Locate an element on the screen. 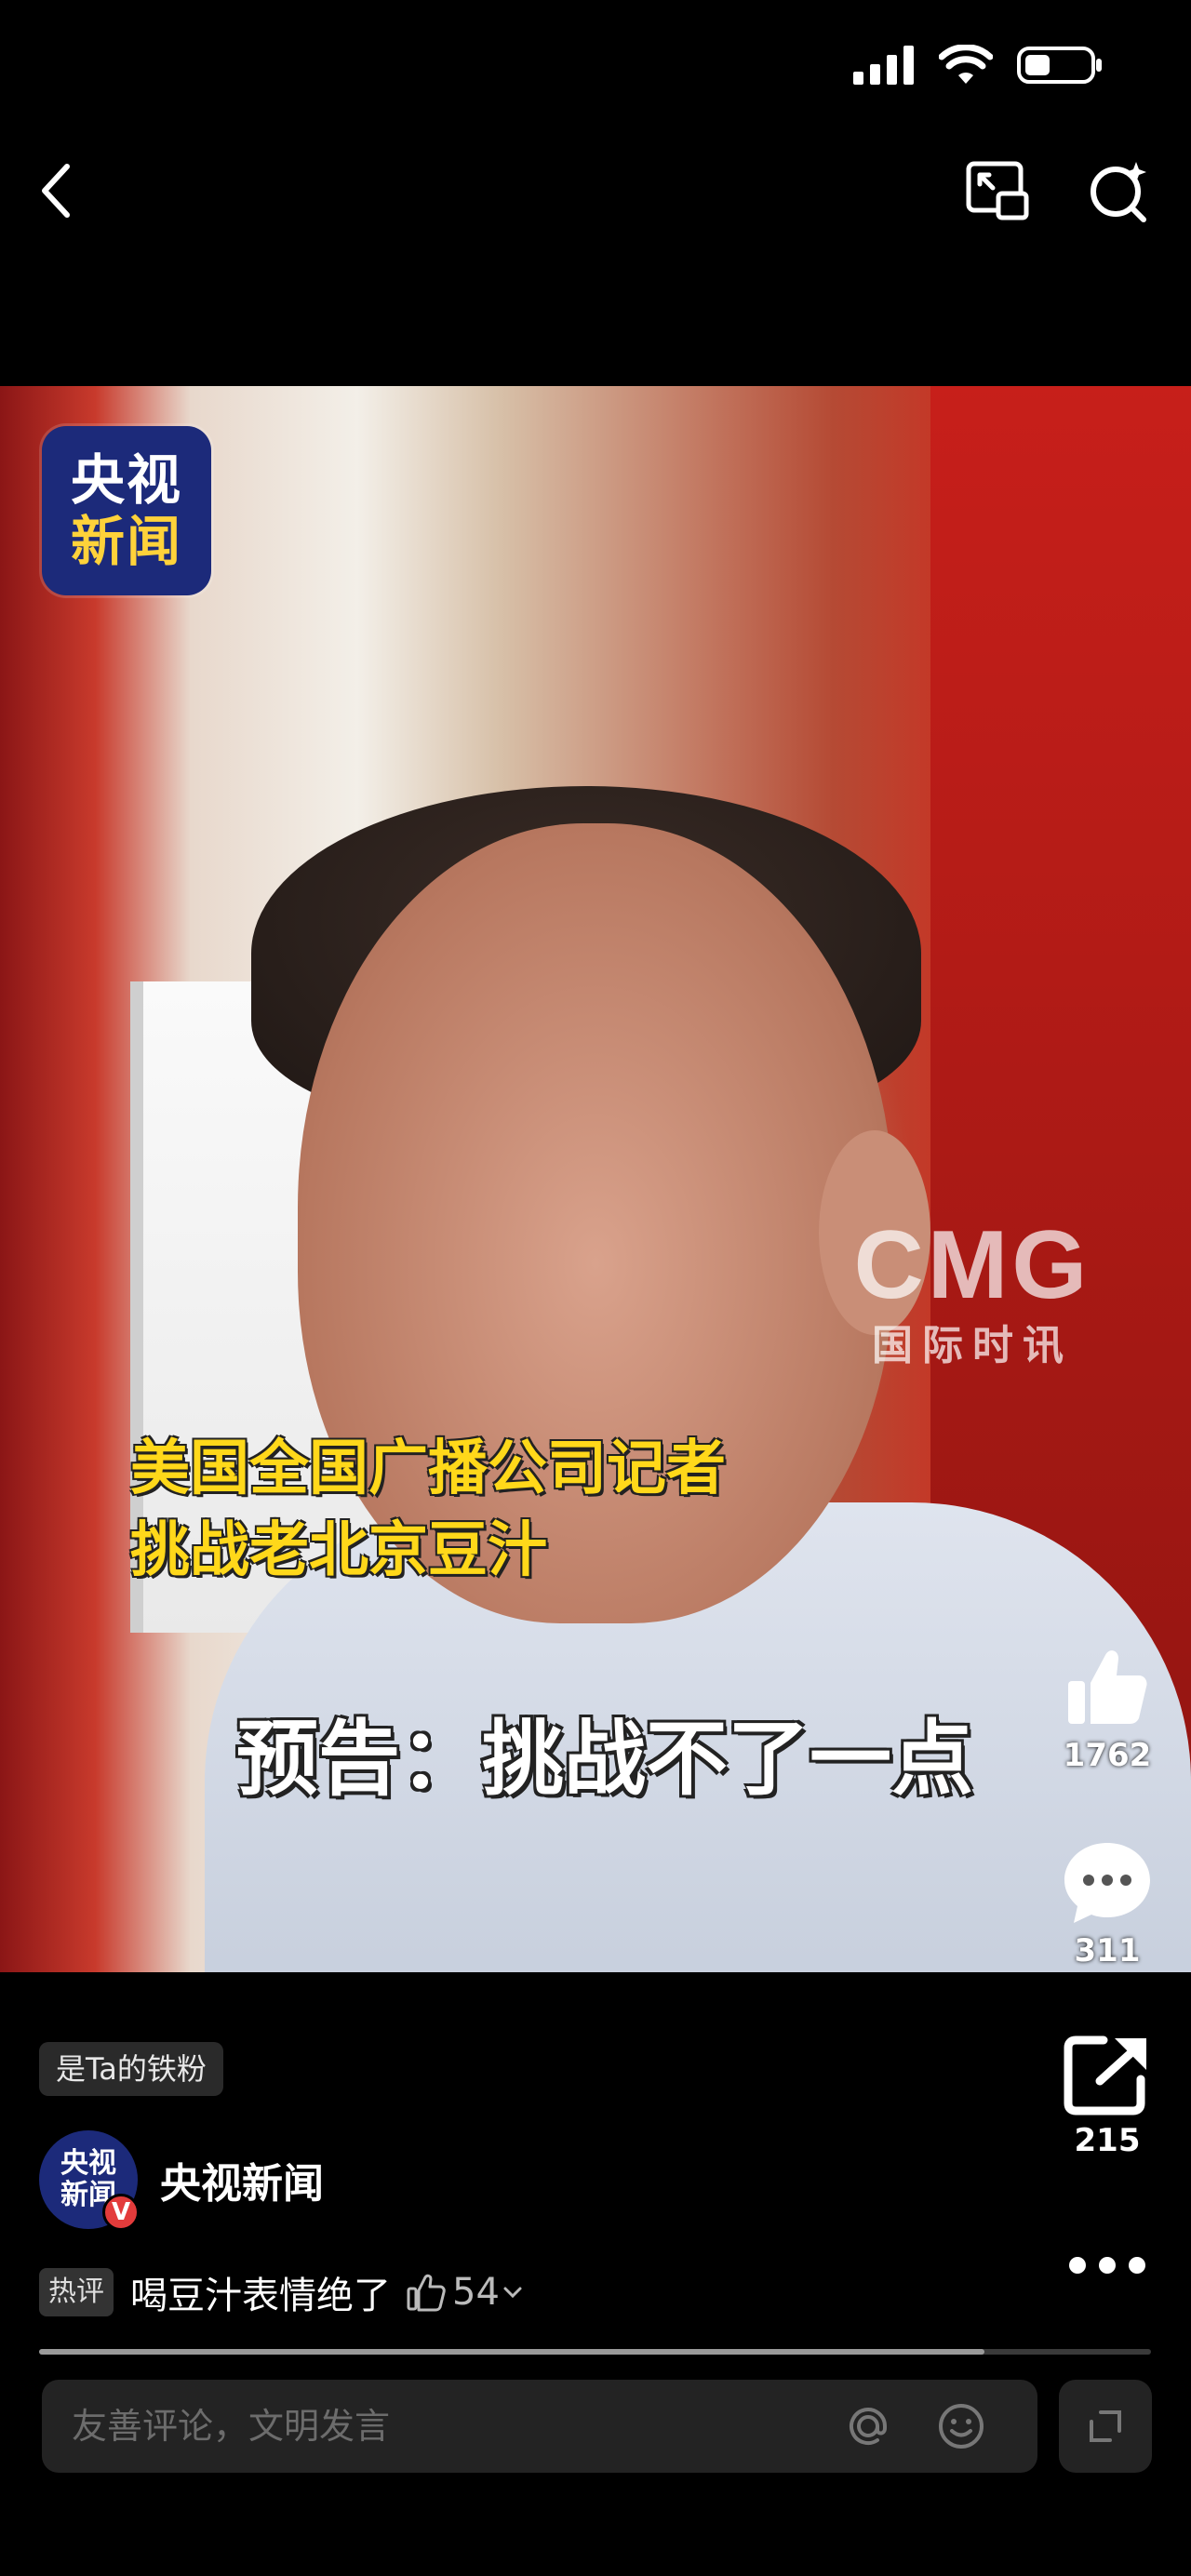 This screenshot has width=1191, height=2576. watermark-sub: 国际时讯 is located at coordinates (972, 1345).